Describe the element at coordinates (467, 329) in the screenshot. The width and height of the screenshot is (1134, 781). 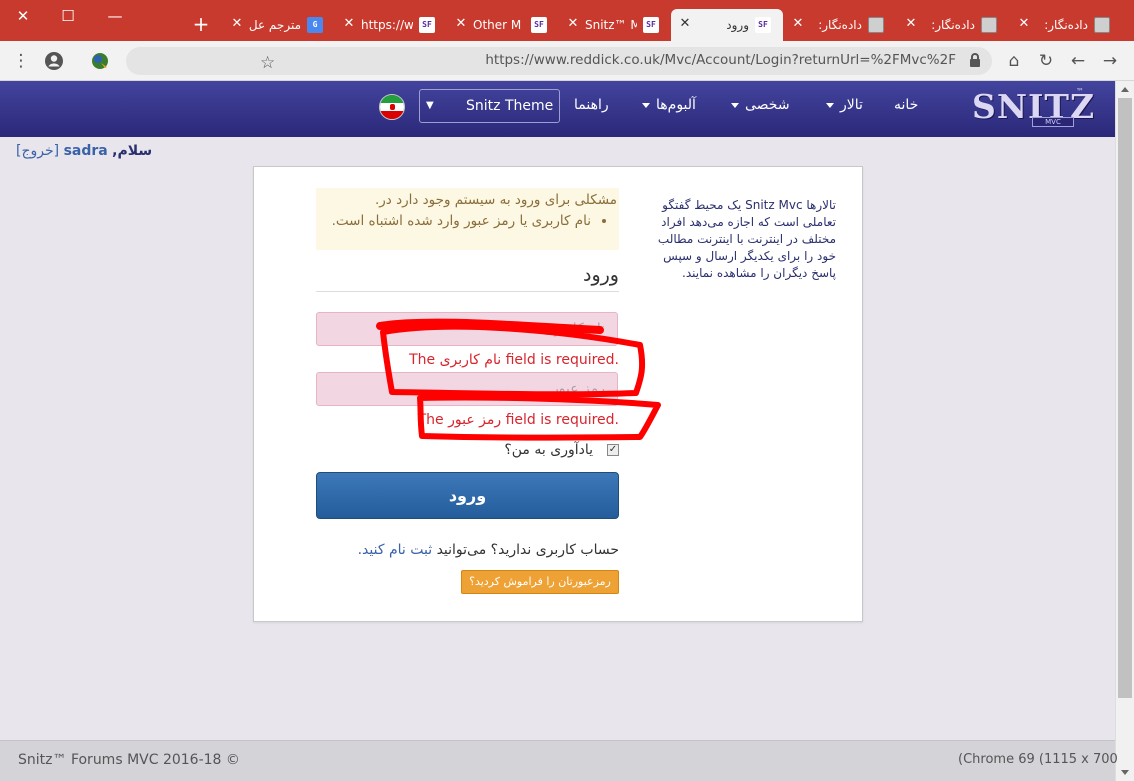
I see `username-input` at that location.